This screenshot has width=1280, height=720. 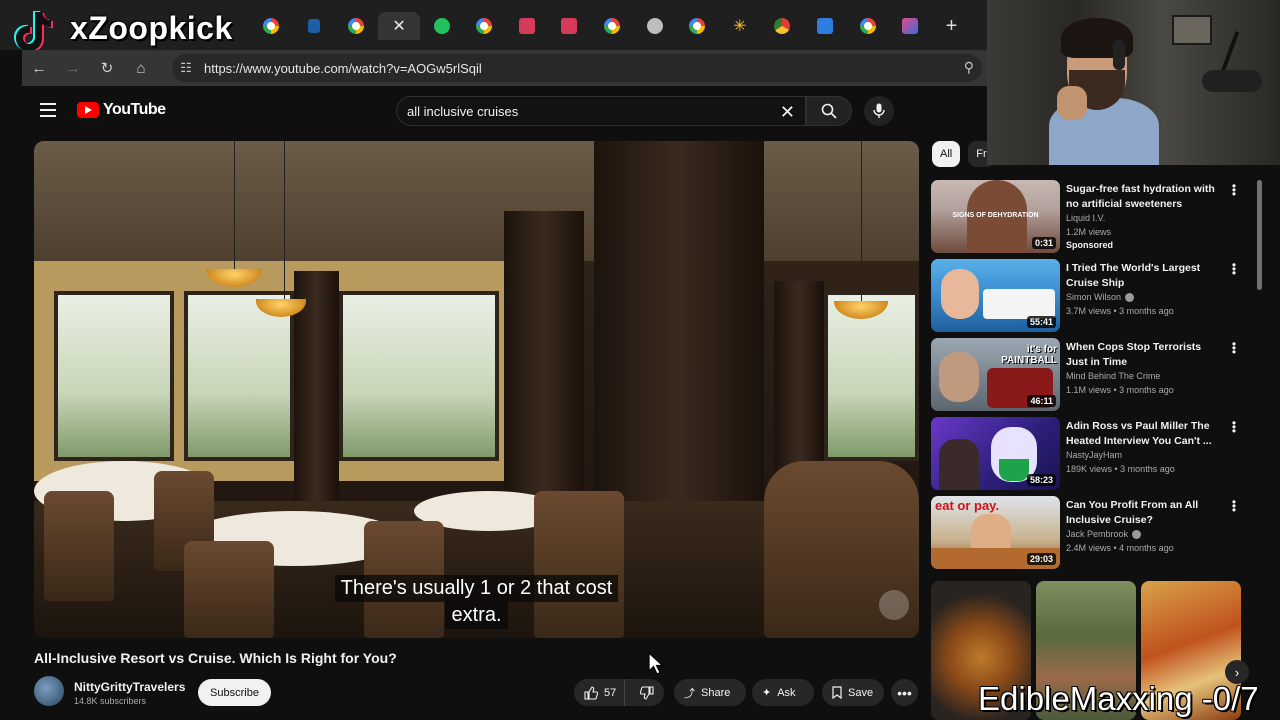 What do you see at coordinates (1145, 276) in the screenshot?
I see `video-title: I Tried The World's Largest Cruise Ship` at bounding box center [1145, 276].